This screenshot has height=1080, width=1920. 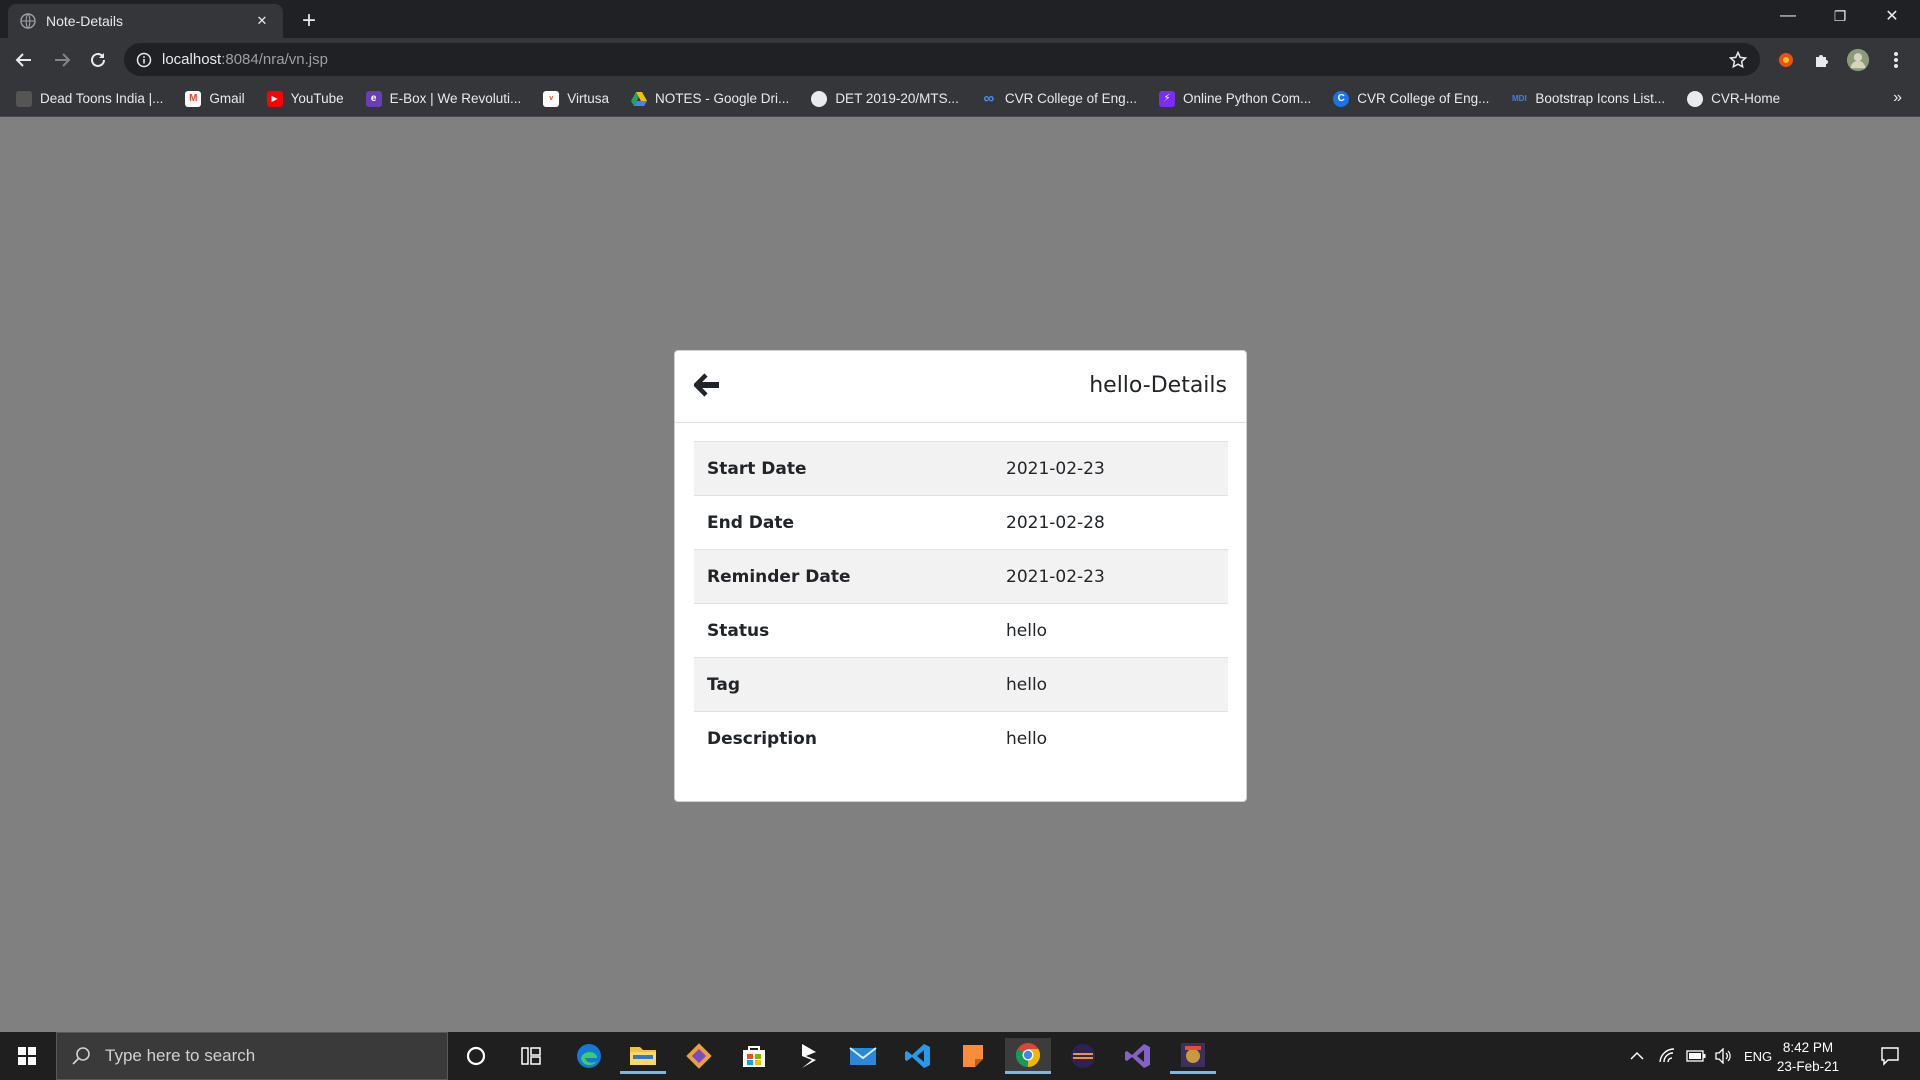 I want to click on bookmark-item: ▶ YouTube, so click(x=305, y=98).